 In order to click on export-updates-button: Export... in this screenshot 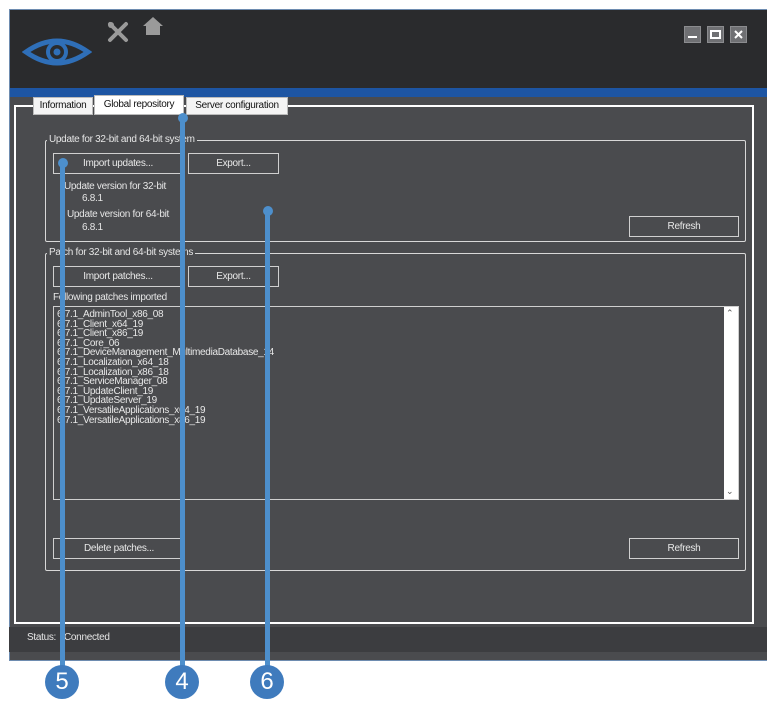, I will do `click(233, 163)`.